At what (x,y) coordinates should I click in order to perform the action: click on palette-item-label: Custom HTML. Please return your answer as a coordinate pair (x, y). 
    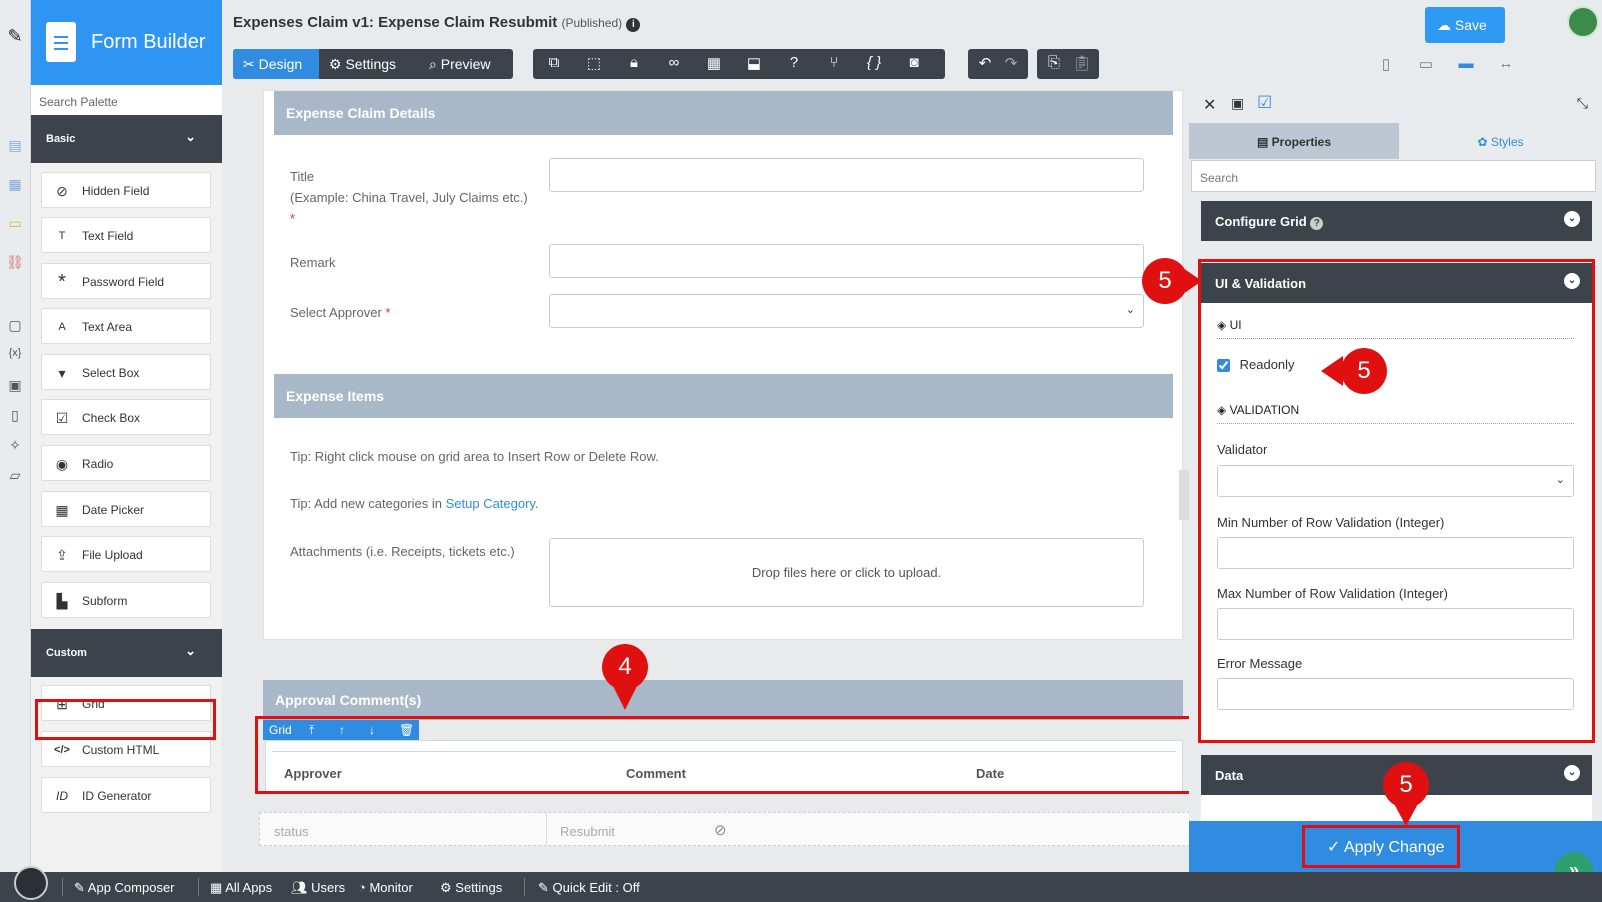
    Looking at the image, I should click on (121, 750).